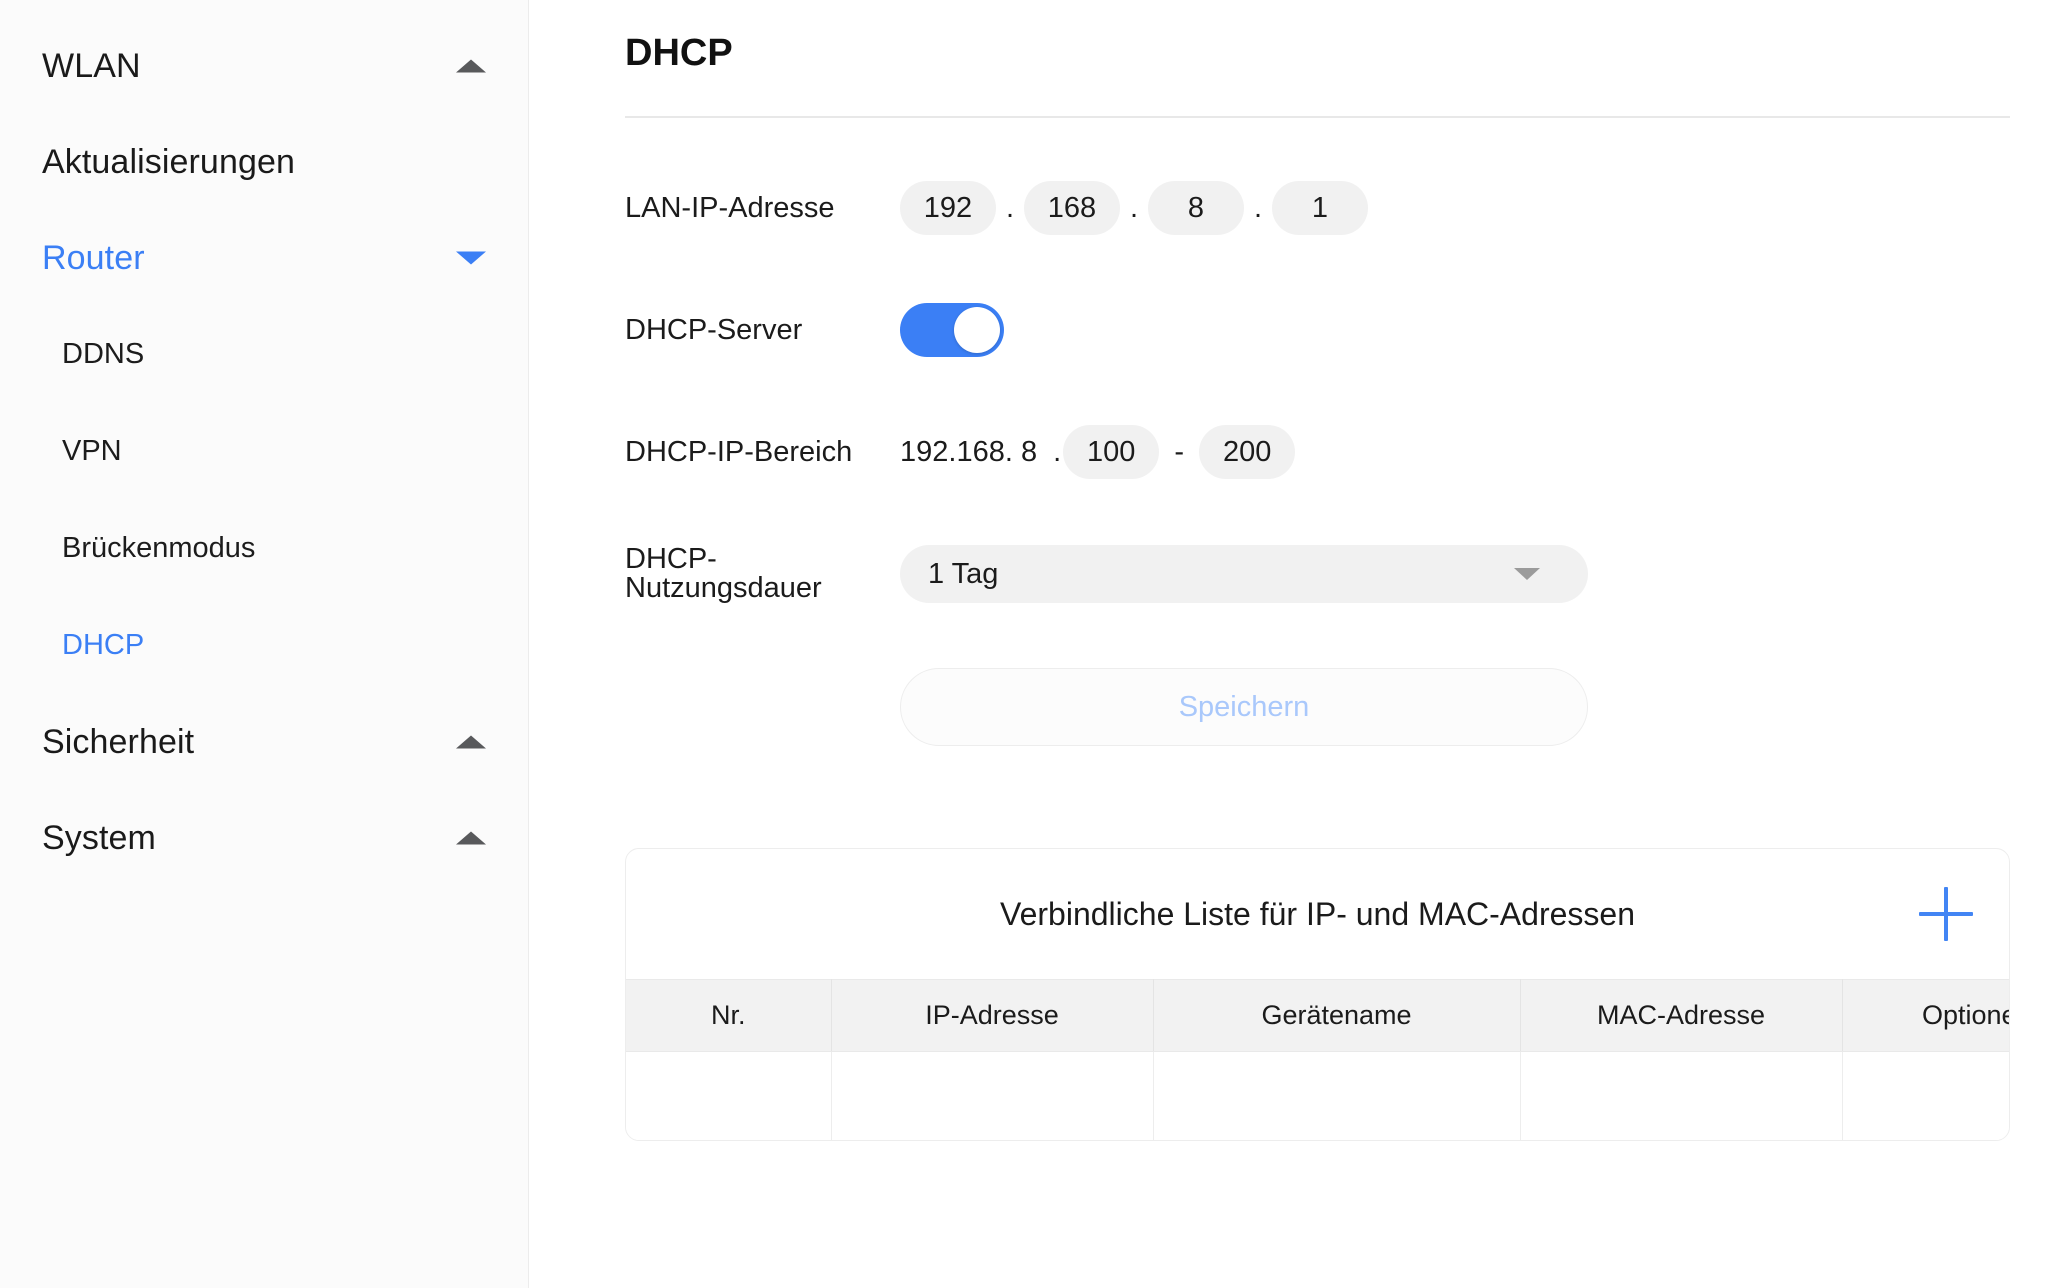  Describe the element at coordinates (1072, 208) in the screenshot. I see `lan-ip-octet-2: 168` at that location.